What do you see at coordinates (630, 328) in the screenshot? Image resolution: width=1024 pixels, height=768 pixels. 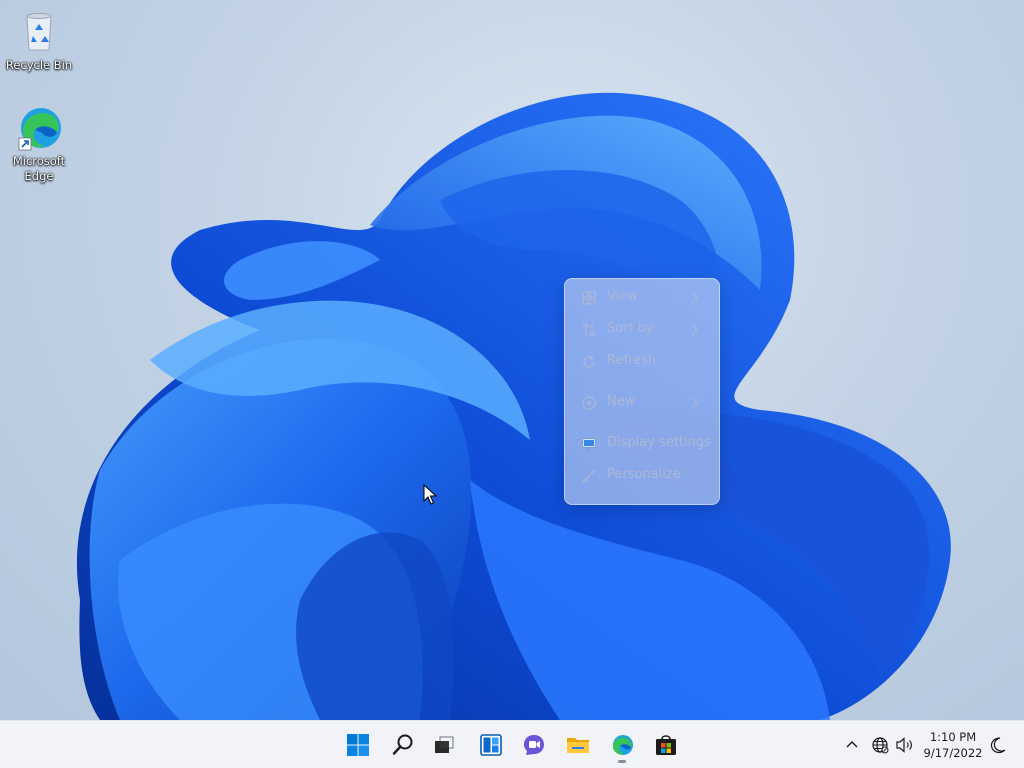 I see `menu-item-label: Sort by` at bounding box center [630, 328].